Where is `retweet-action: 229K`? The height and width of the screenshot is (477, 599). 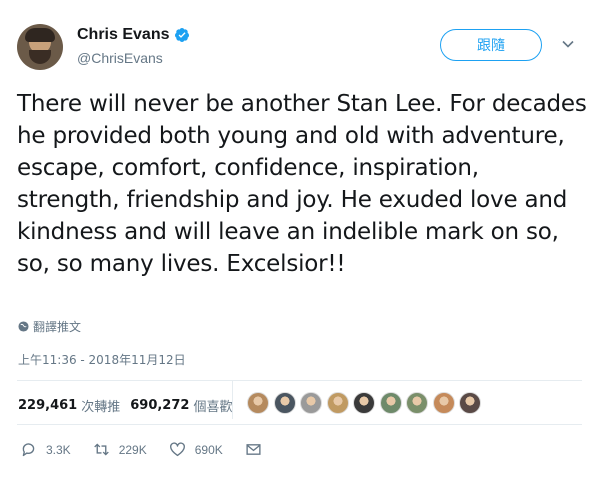 retweet-action: 229K is located at coordinates (120, 449).